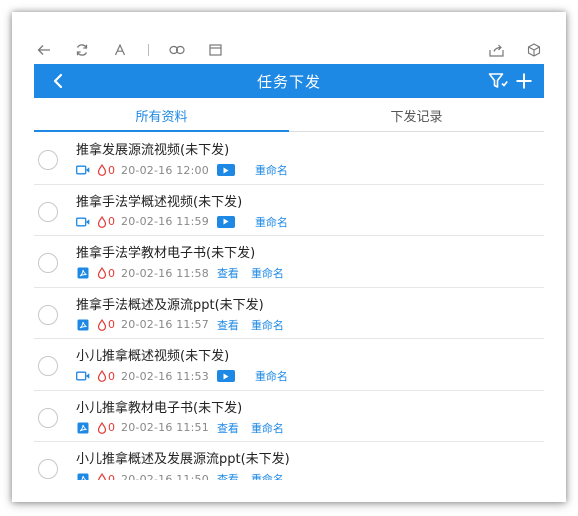 This screenshot has width=578, height=516. I want to click on material-name: 推拿手法学概述视频(未下发), so click(159, 202).